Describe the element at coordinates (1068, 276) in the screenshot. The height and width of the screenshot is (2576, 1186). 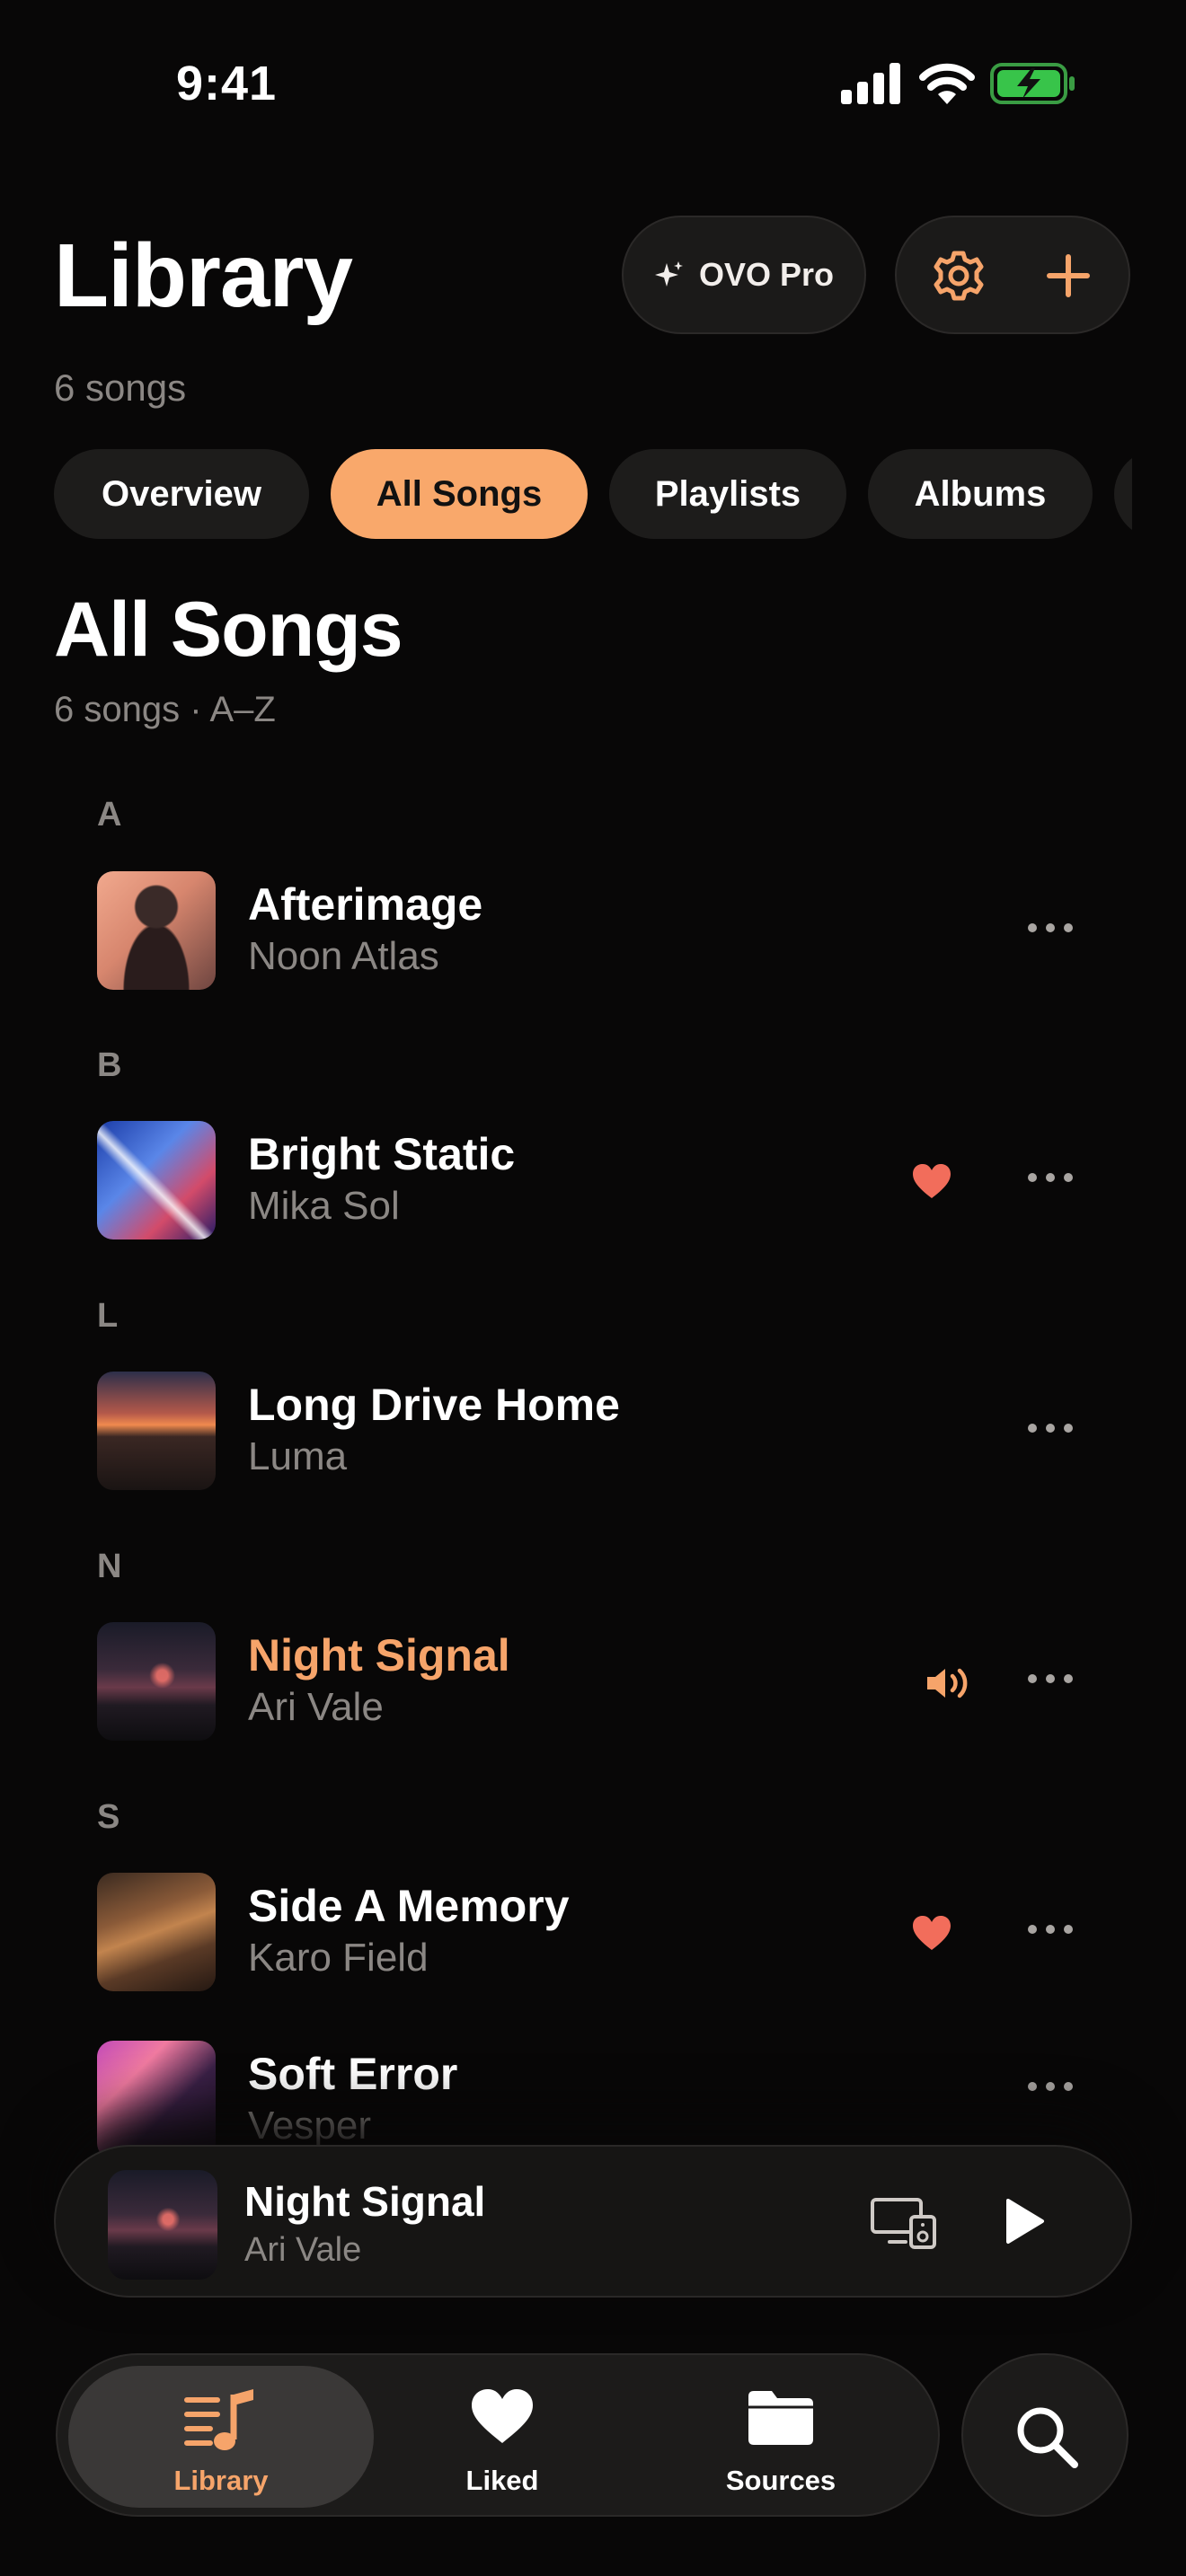
I see `add-plus-icon` at that location.